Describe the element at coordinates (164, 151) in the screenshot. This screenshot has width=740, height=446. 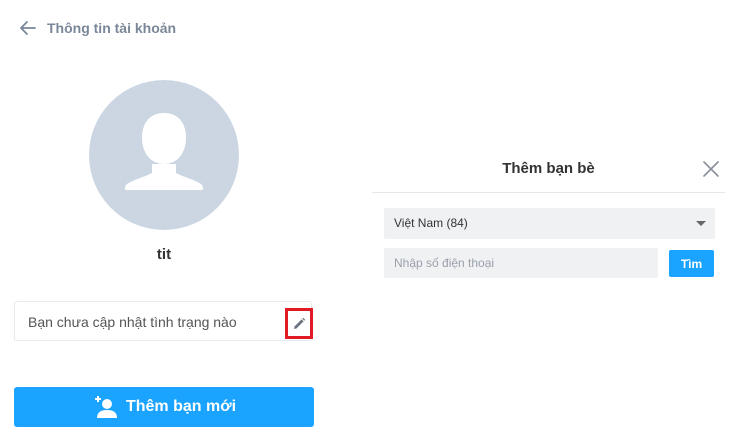
I see `user-silhouette-icon` at that location.